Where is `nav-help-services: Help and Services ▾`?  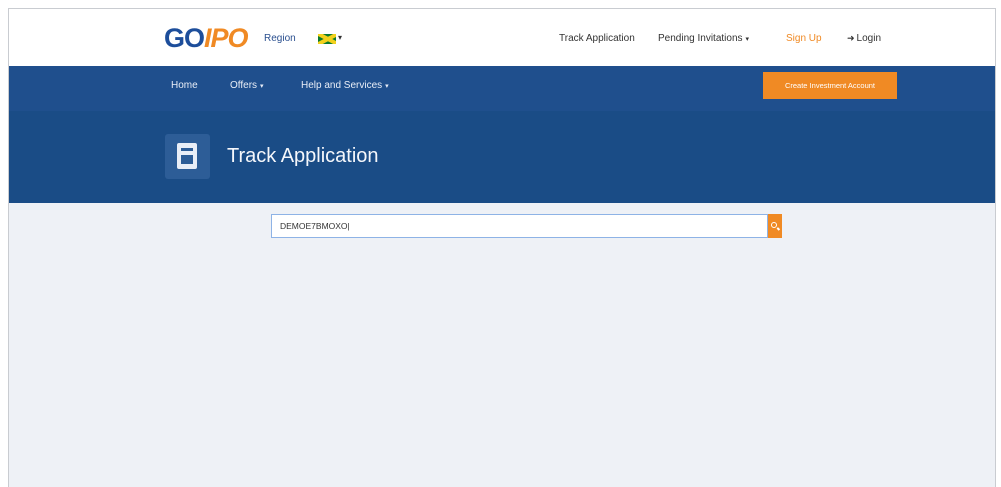
nav-help-services: Help and Services ▾ is located at coordinates (345, 85).